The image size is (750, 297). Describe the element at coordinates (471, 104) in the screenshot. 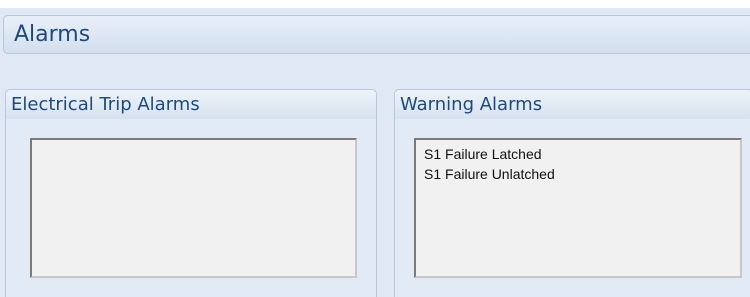

I see `warning-alarms-title: Warning Alarms` at that location.